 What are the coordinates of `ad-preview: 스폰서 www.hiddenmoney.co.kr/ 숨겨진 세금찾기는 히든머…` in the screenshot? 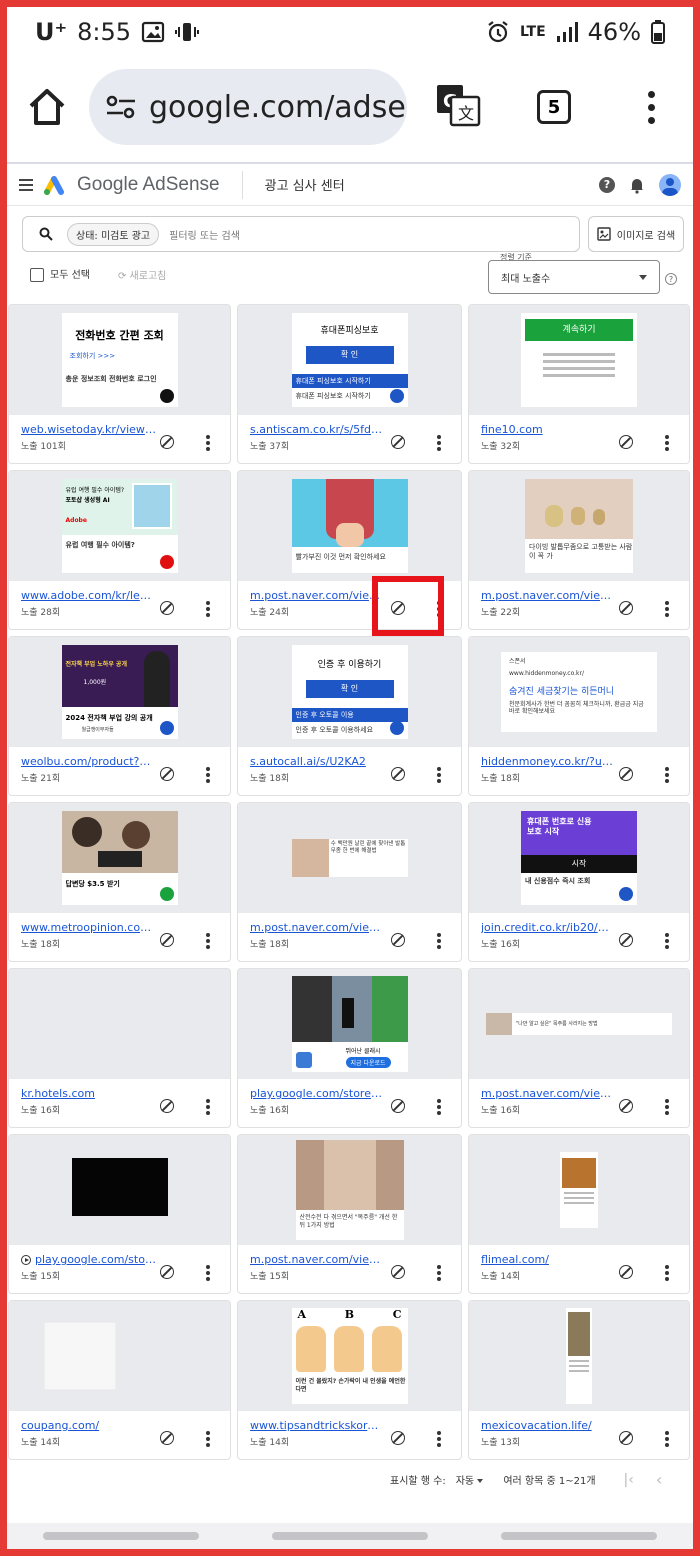 It's located at (579, 692).